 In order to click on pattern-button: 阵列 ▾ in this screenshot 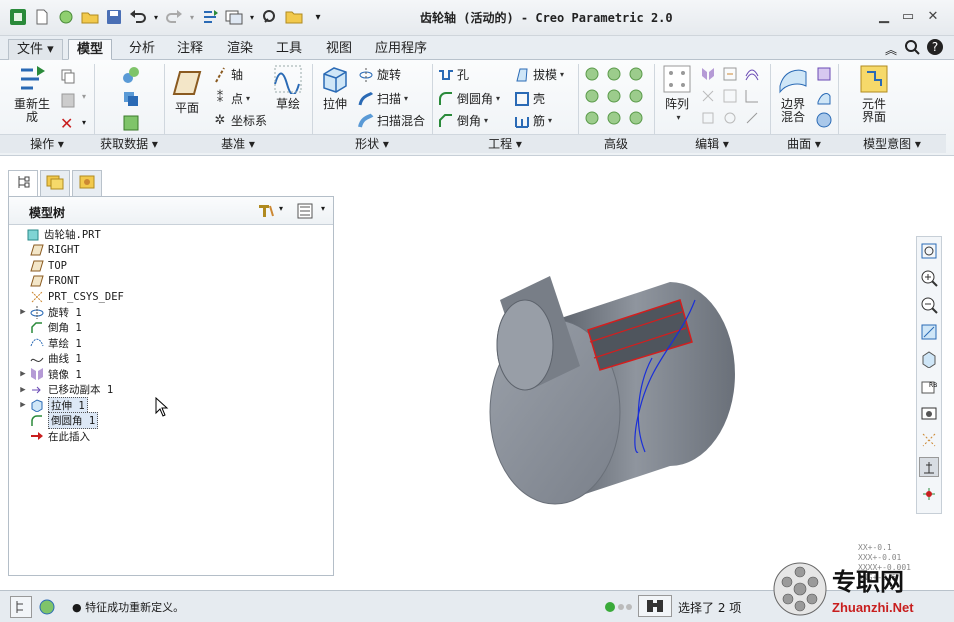, I will do `click(677, 94)`.